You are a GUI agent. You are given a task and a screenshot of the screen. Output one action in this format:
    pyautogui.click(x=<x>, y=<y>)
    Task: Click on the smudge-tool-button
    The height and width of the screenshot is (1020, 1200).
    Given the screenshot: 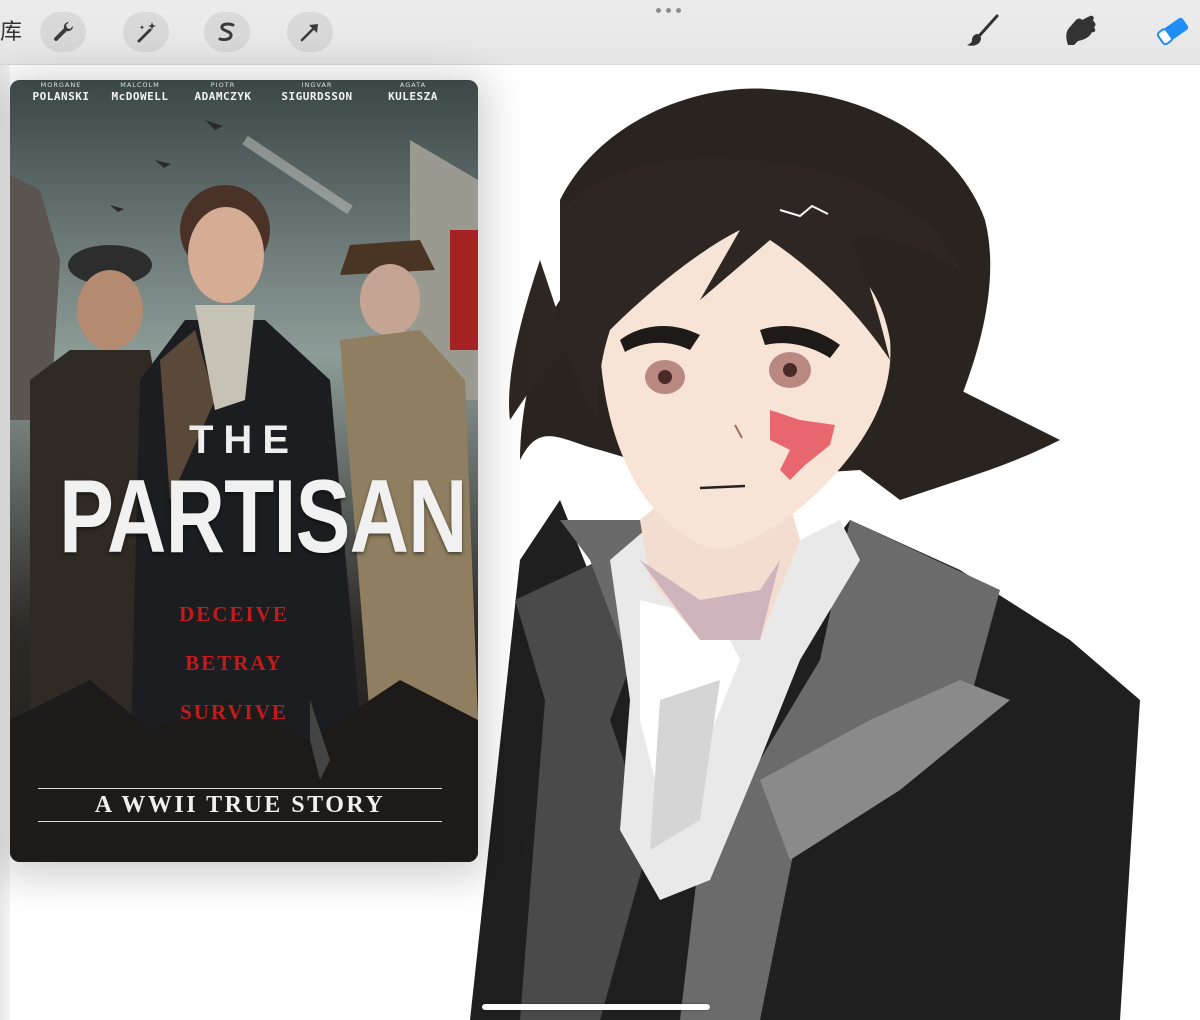 What is the action you would take?
    pyautogui.click(x=1080, y=31)
    